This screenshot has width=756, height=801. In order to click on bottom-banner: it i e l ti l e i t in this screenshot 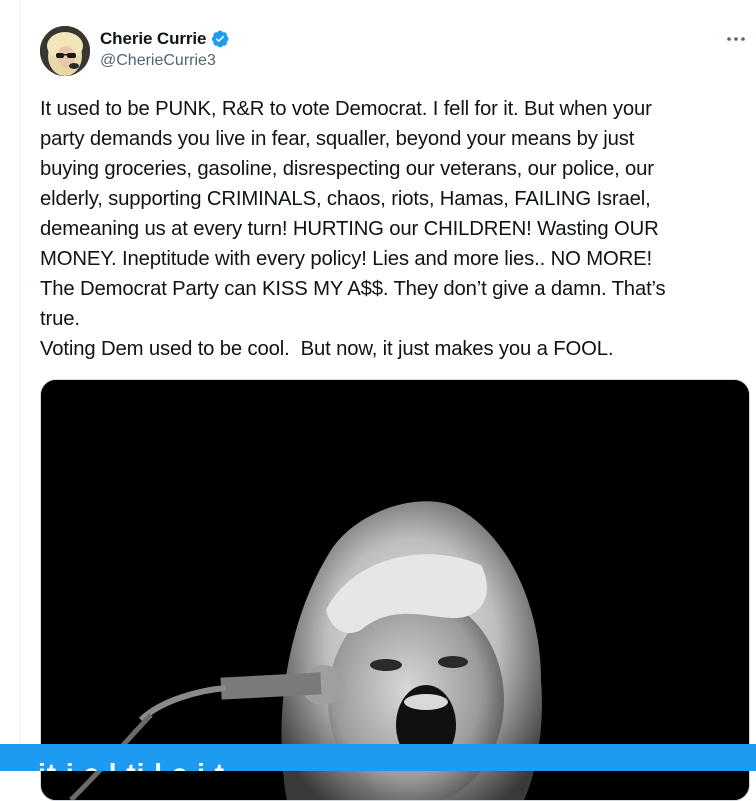, I will do `click(378, 757)`.